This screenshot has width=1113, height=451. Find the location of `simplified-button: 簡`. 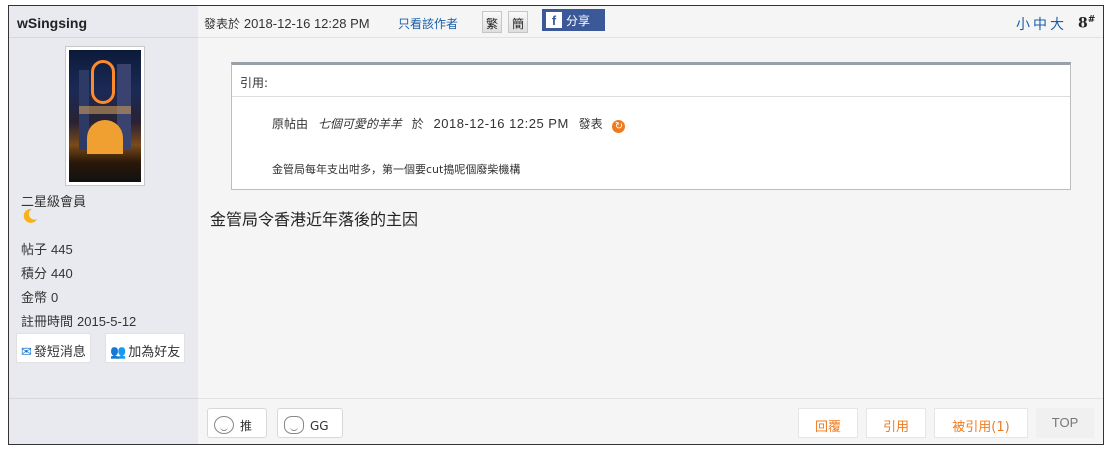

simplified-button: 簡 is located at coordinates (518, 22).